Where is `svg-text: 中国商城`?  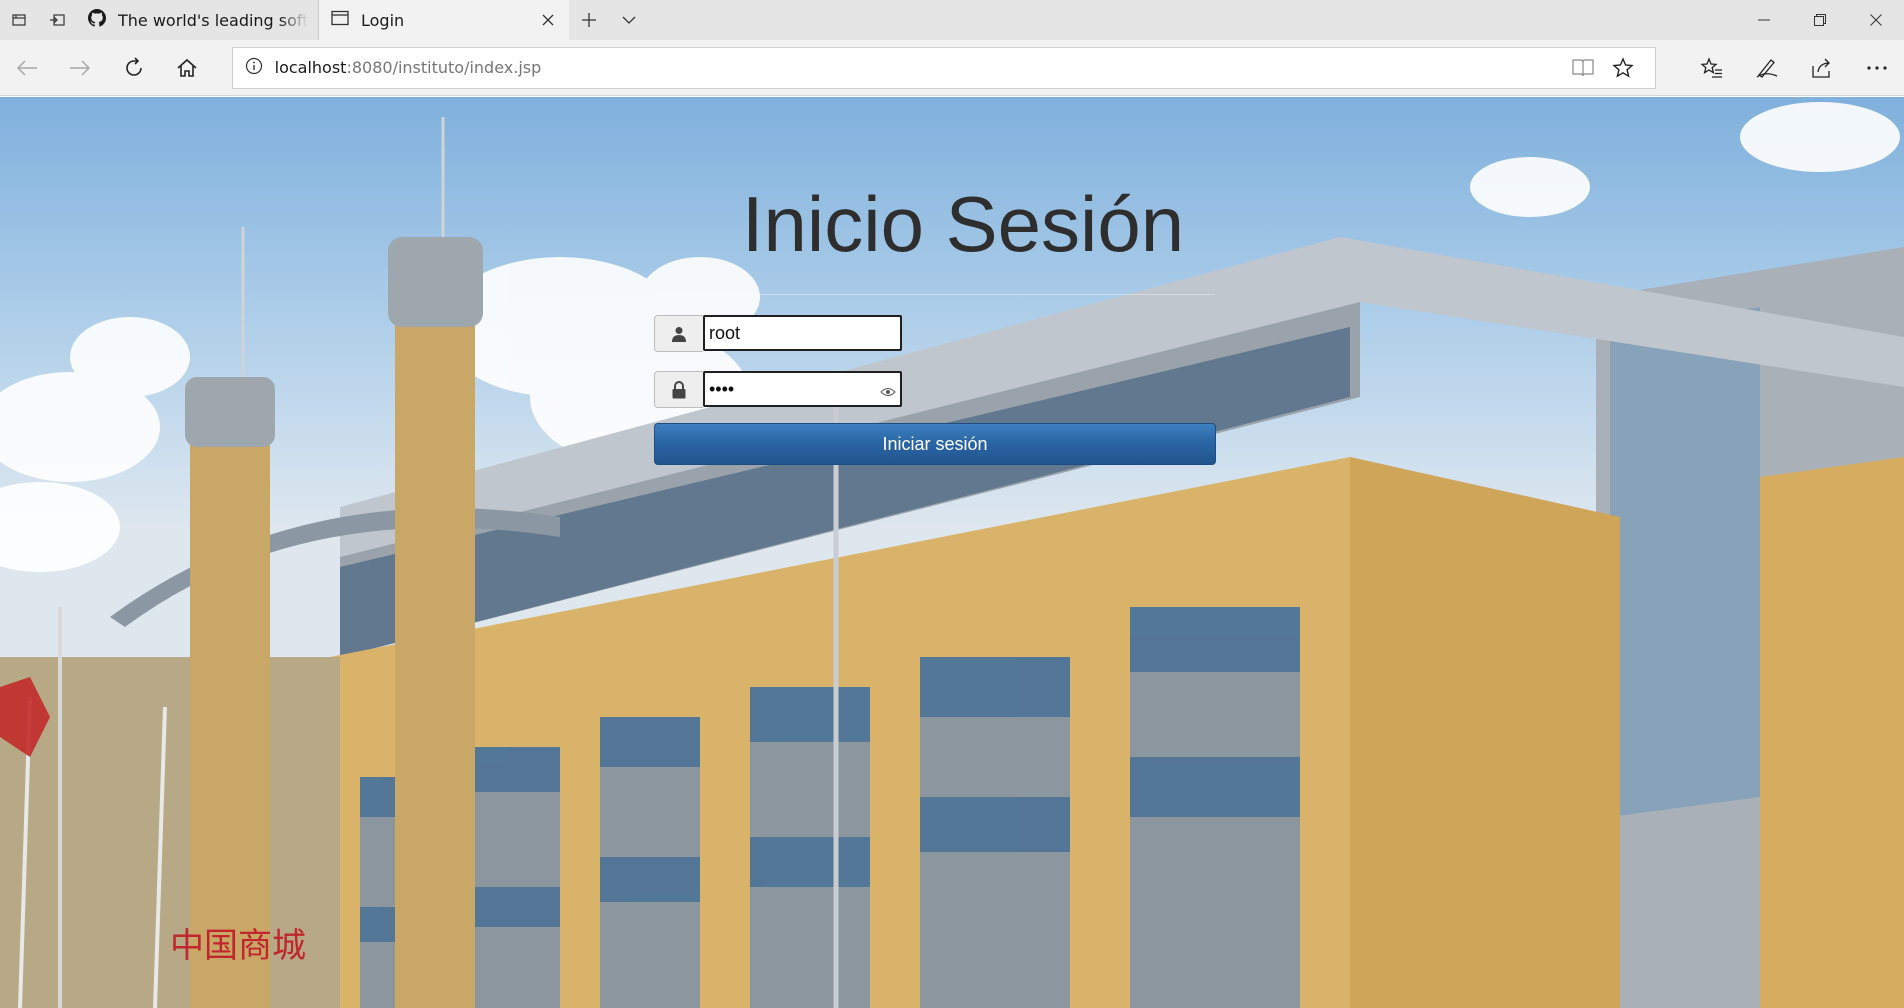 svg-text: 中国商城 is located at coordinates (238, 946).